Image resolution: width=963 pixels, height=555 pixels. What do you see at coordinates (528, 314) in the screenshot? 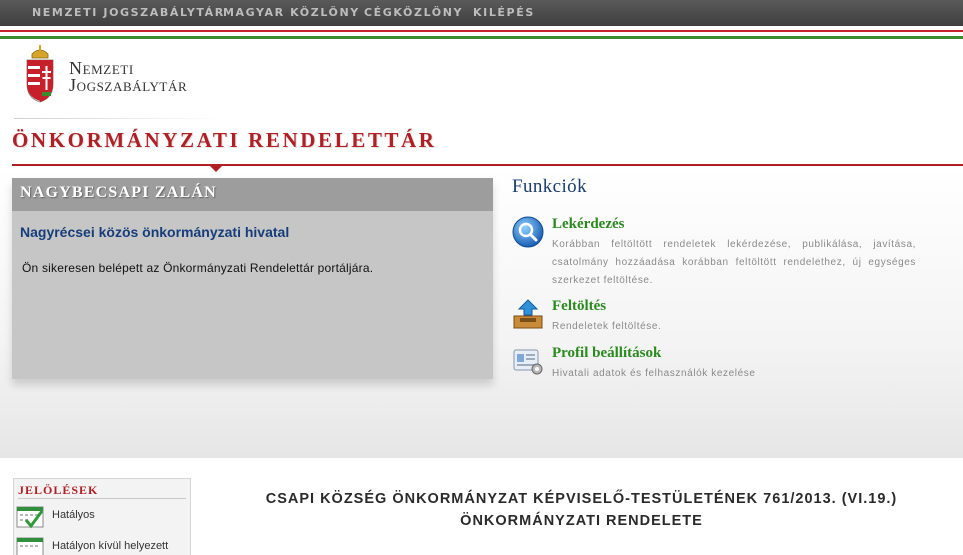
I see `upload-tray-icon` at bounding box center [528, 314].